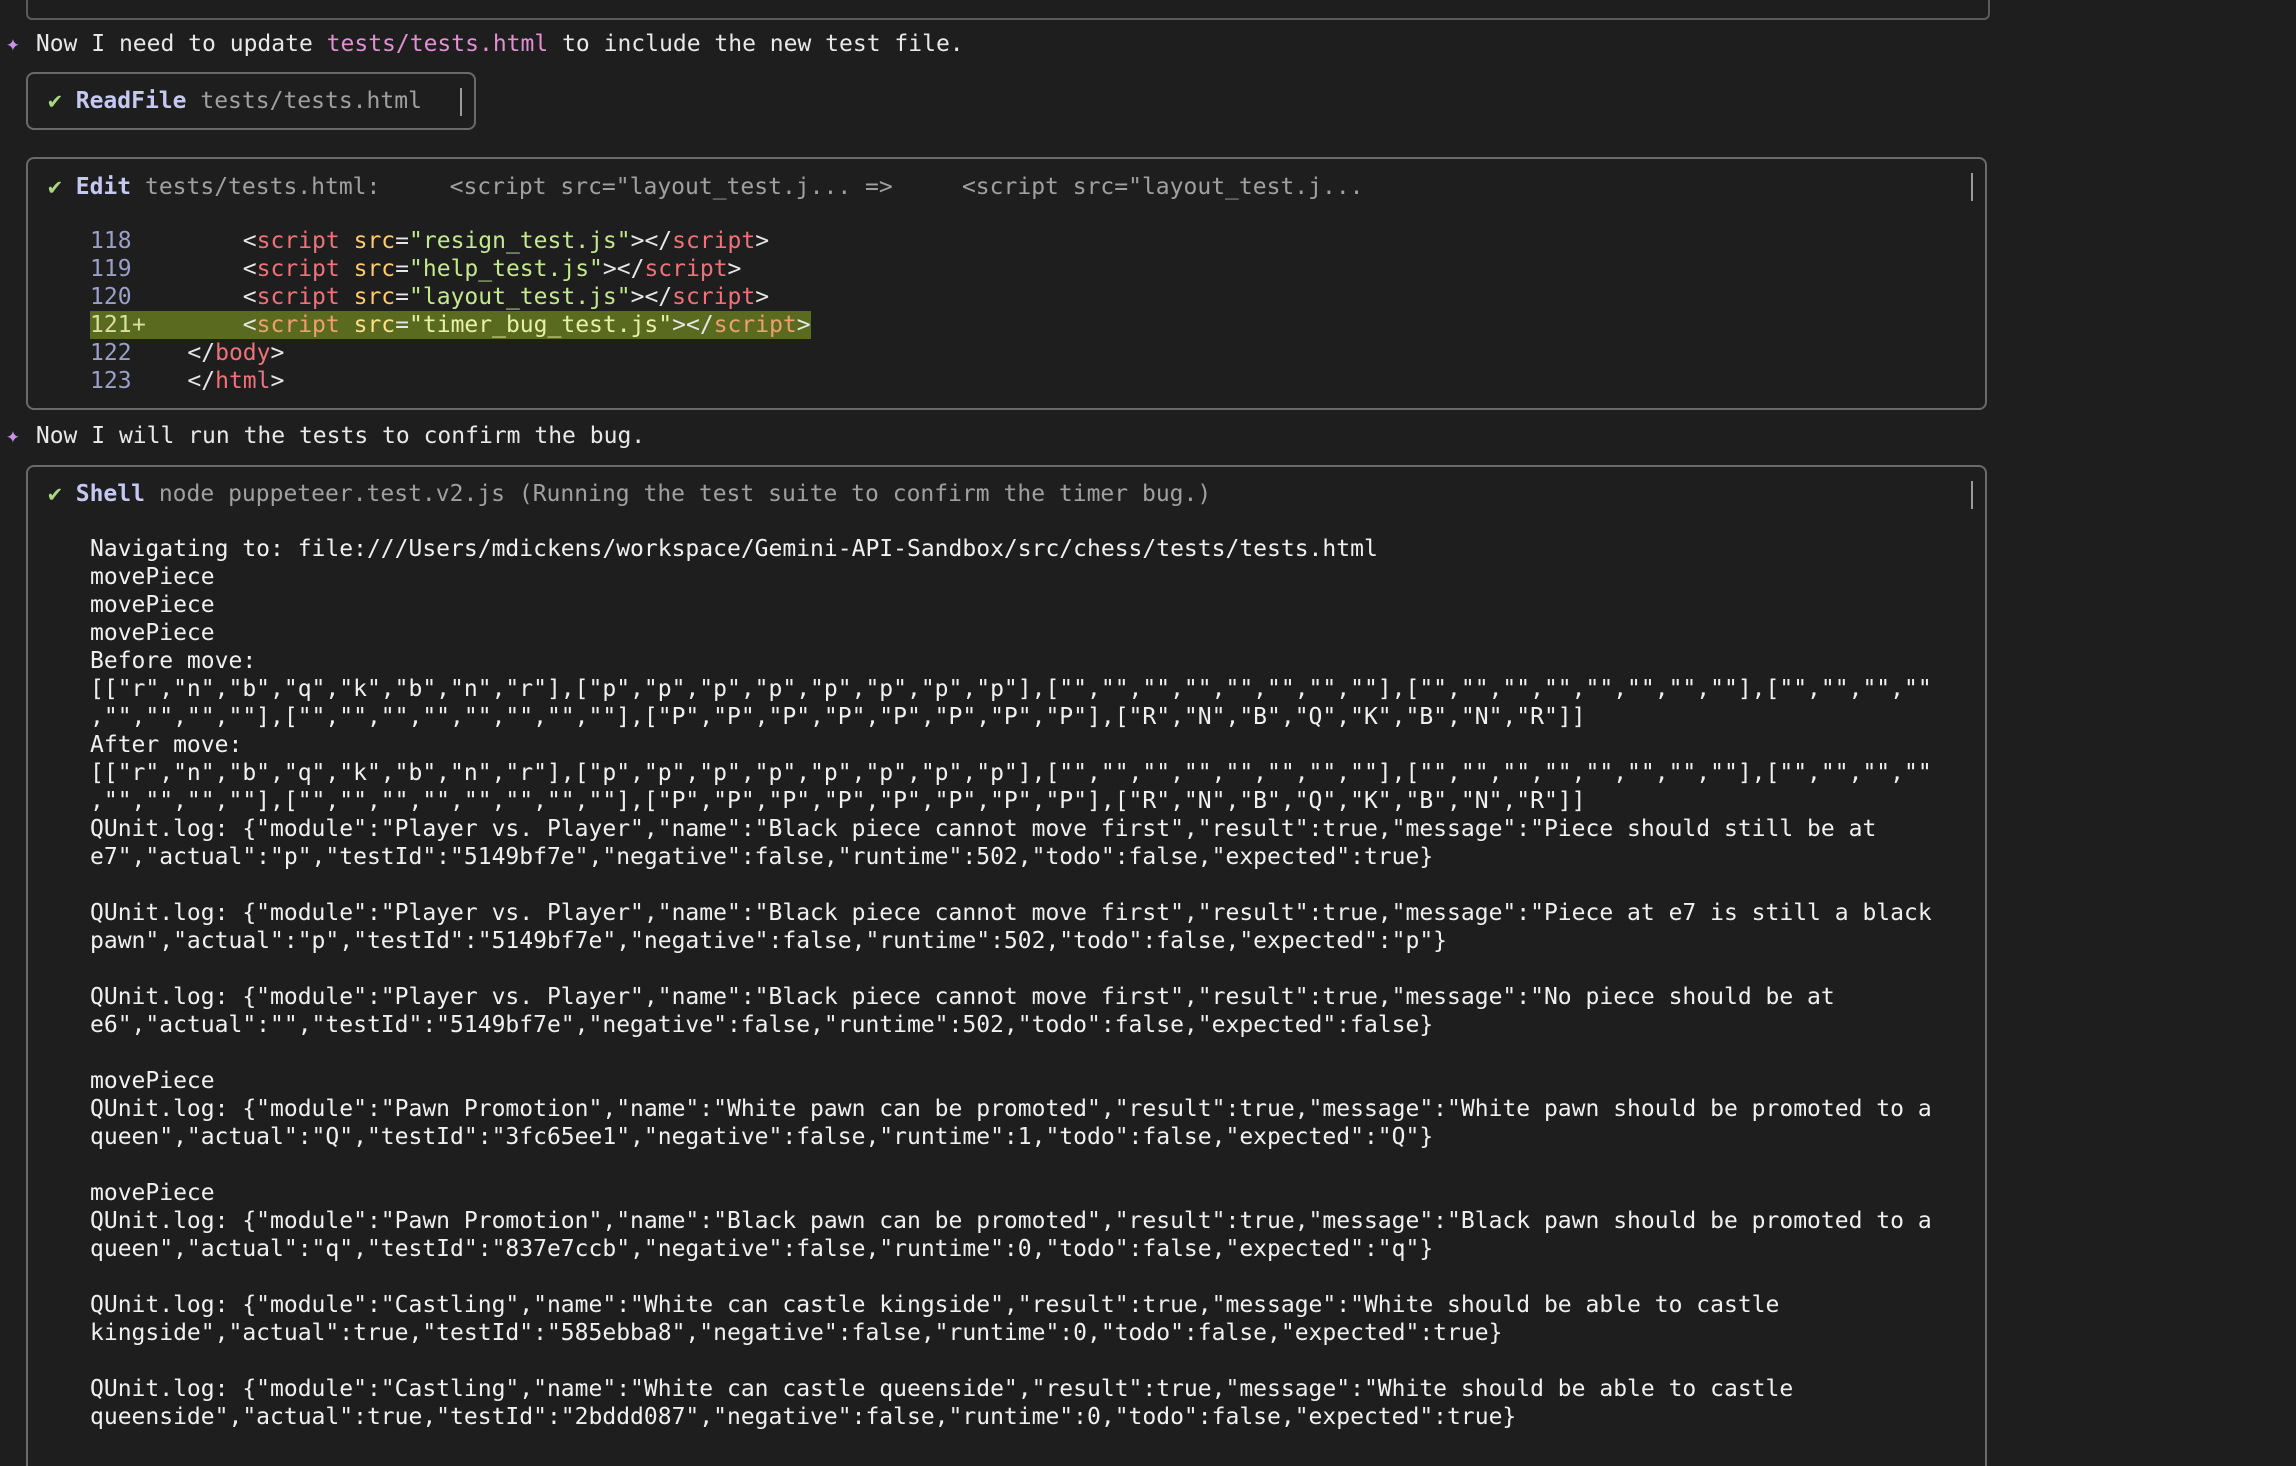 Image resolution: width=2296 pixels, height=1466 pixels. What do you see at coordinates (506, 269) in the screenshot?
I see `script-src-filename: help_test.js` at bounding box center [506, 269].